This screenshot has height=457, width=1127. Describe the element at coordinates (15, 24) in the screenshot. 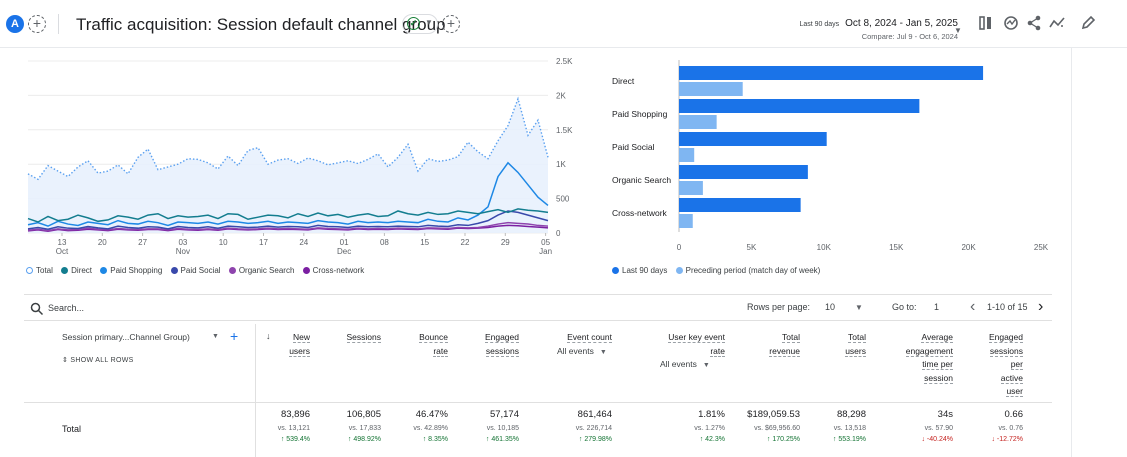

I see `account-avatar: A` at that location.